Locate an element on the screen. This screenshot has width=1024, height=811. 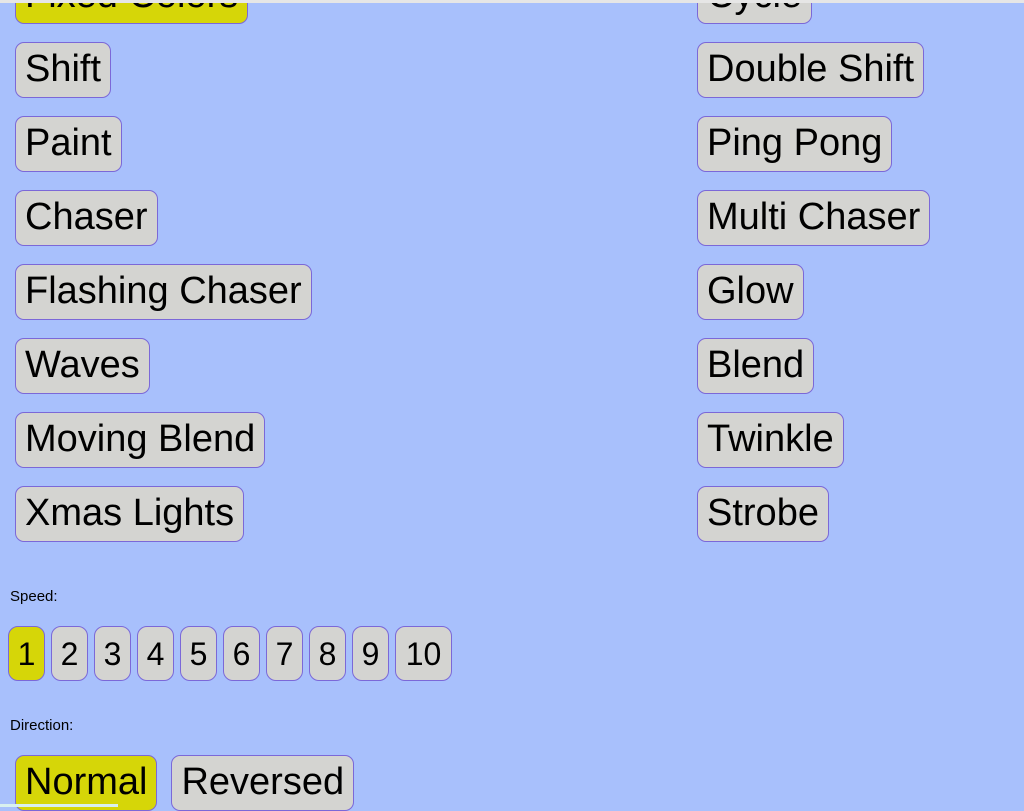
mode-button-chaser: Chaser is located at coordinates (86, 218).